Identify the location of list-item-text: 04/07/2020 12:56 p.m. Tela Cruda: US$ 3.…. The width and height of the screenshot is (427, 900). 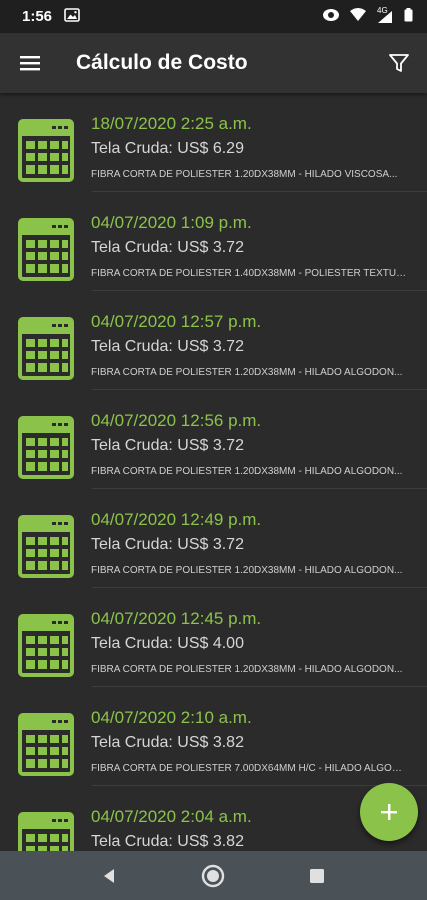
(251, 434).